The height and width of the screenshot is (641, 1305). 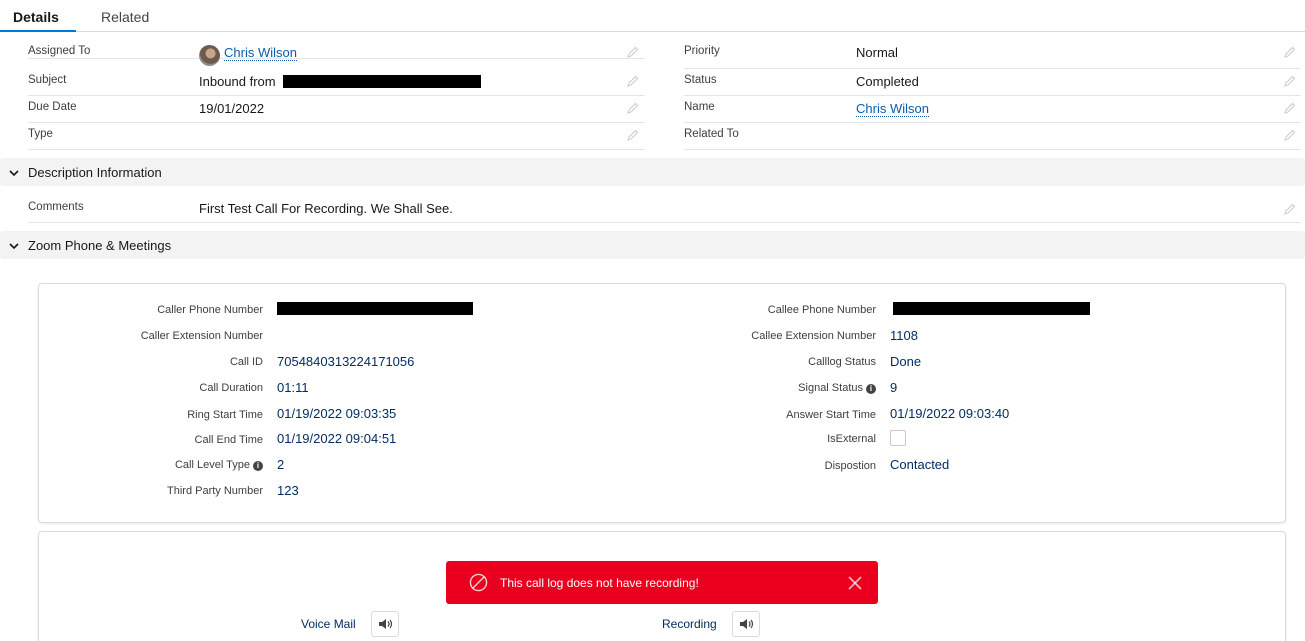 What do you see at coordinates (906, 361) in the screenshot?
I see `calllog-status-value: Done` at bounding box center [906, 361].